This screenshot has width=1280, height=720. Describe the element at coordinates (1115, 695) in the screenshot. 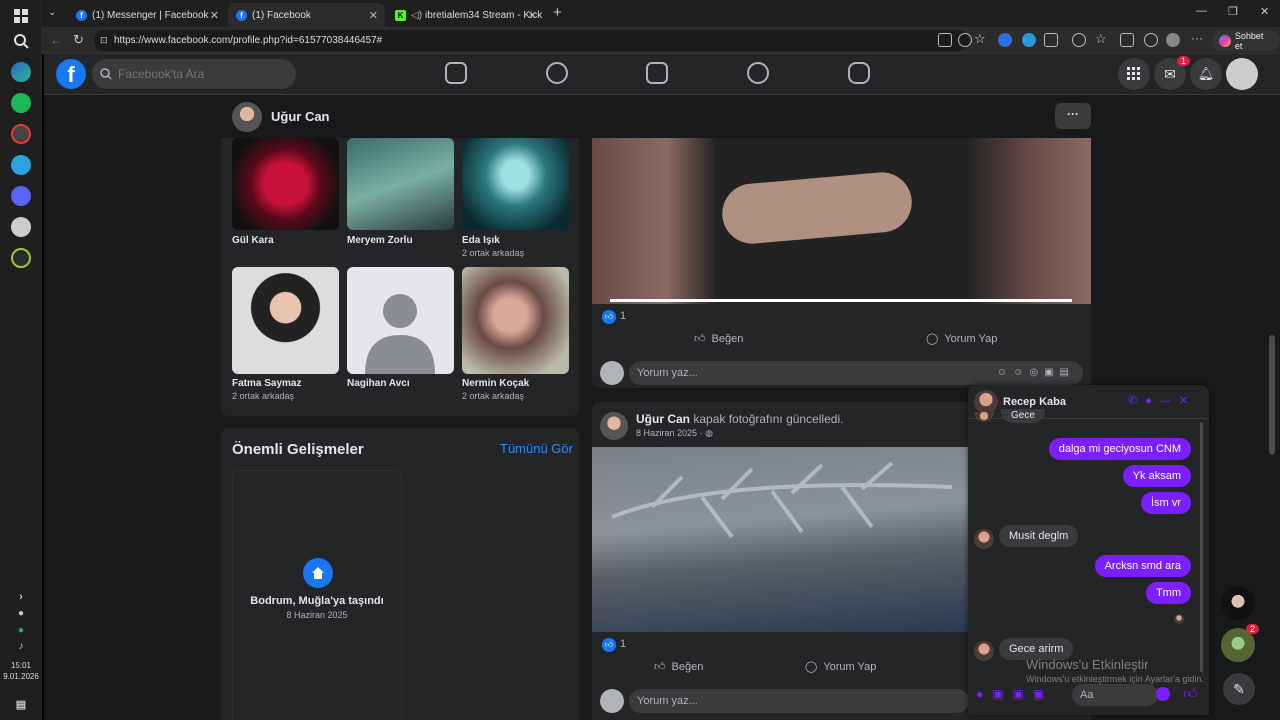

I see `chat-input: Aa` at that location.